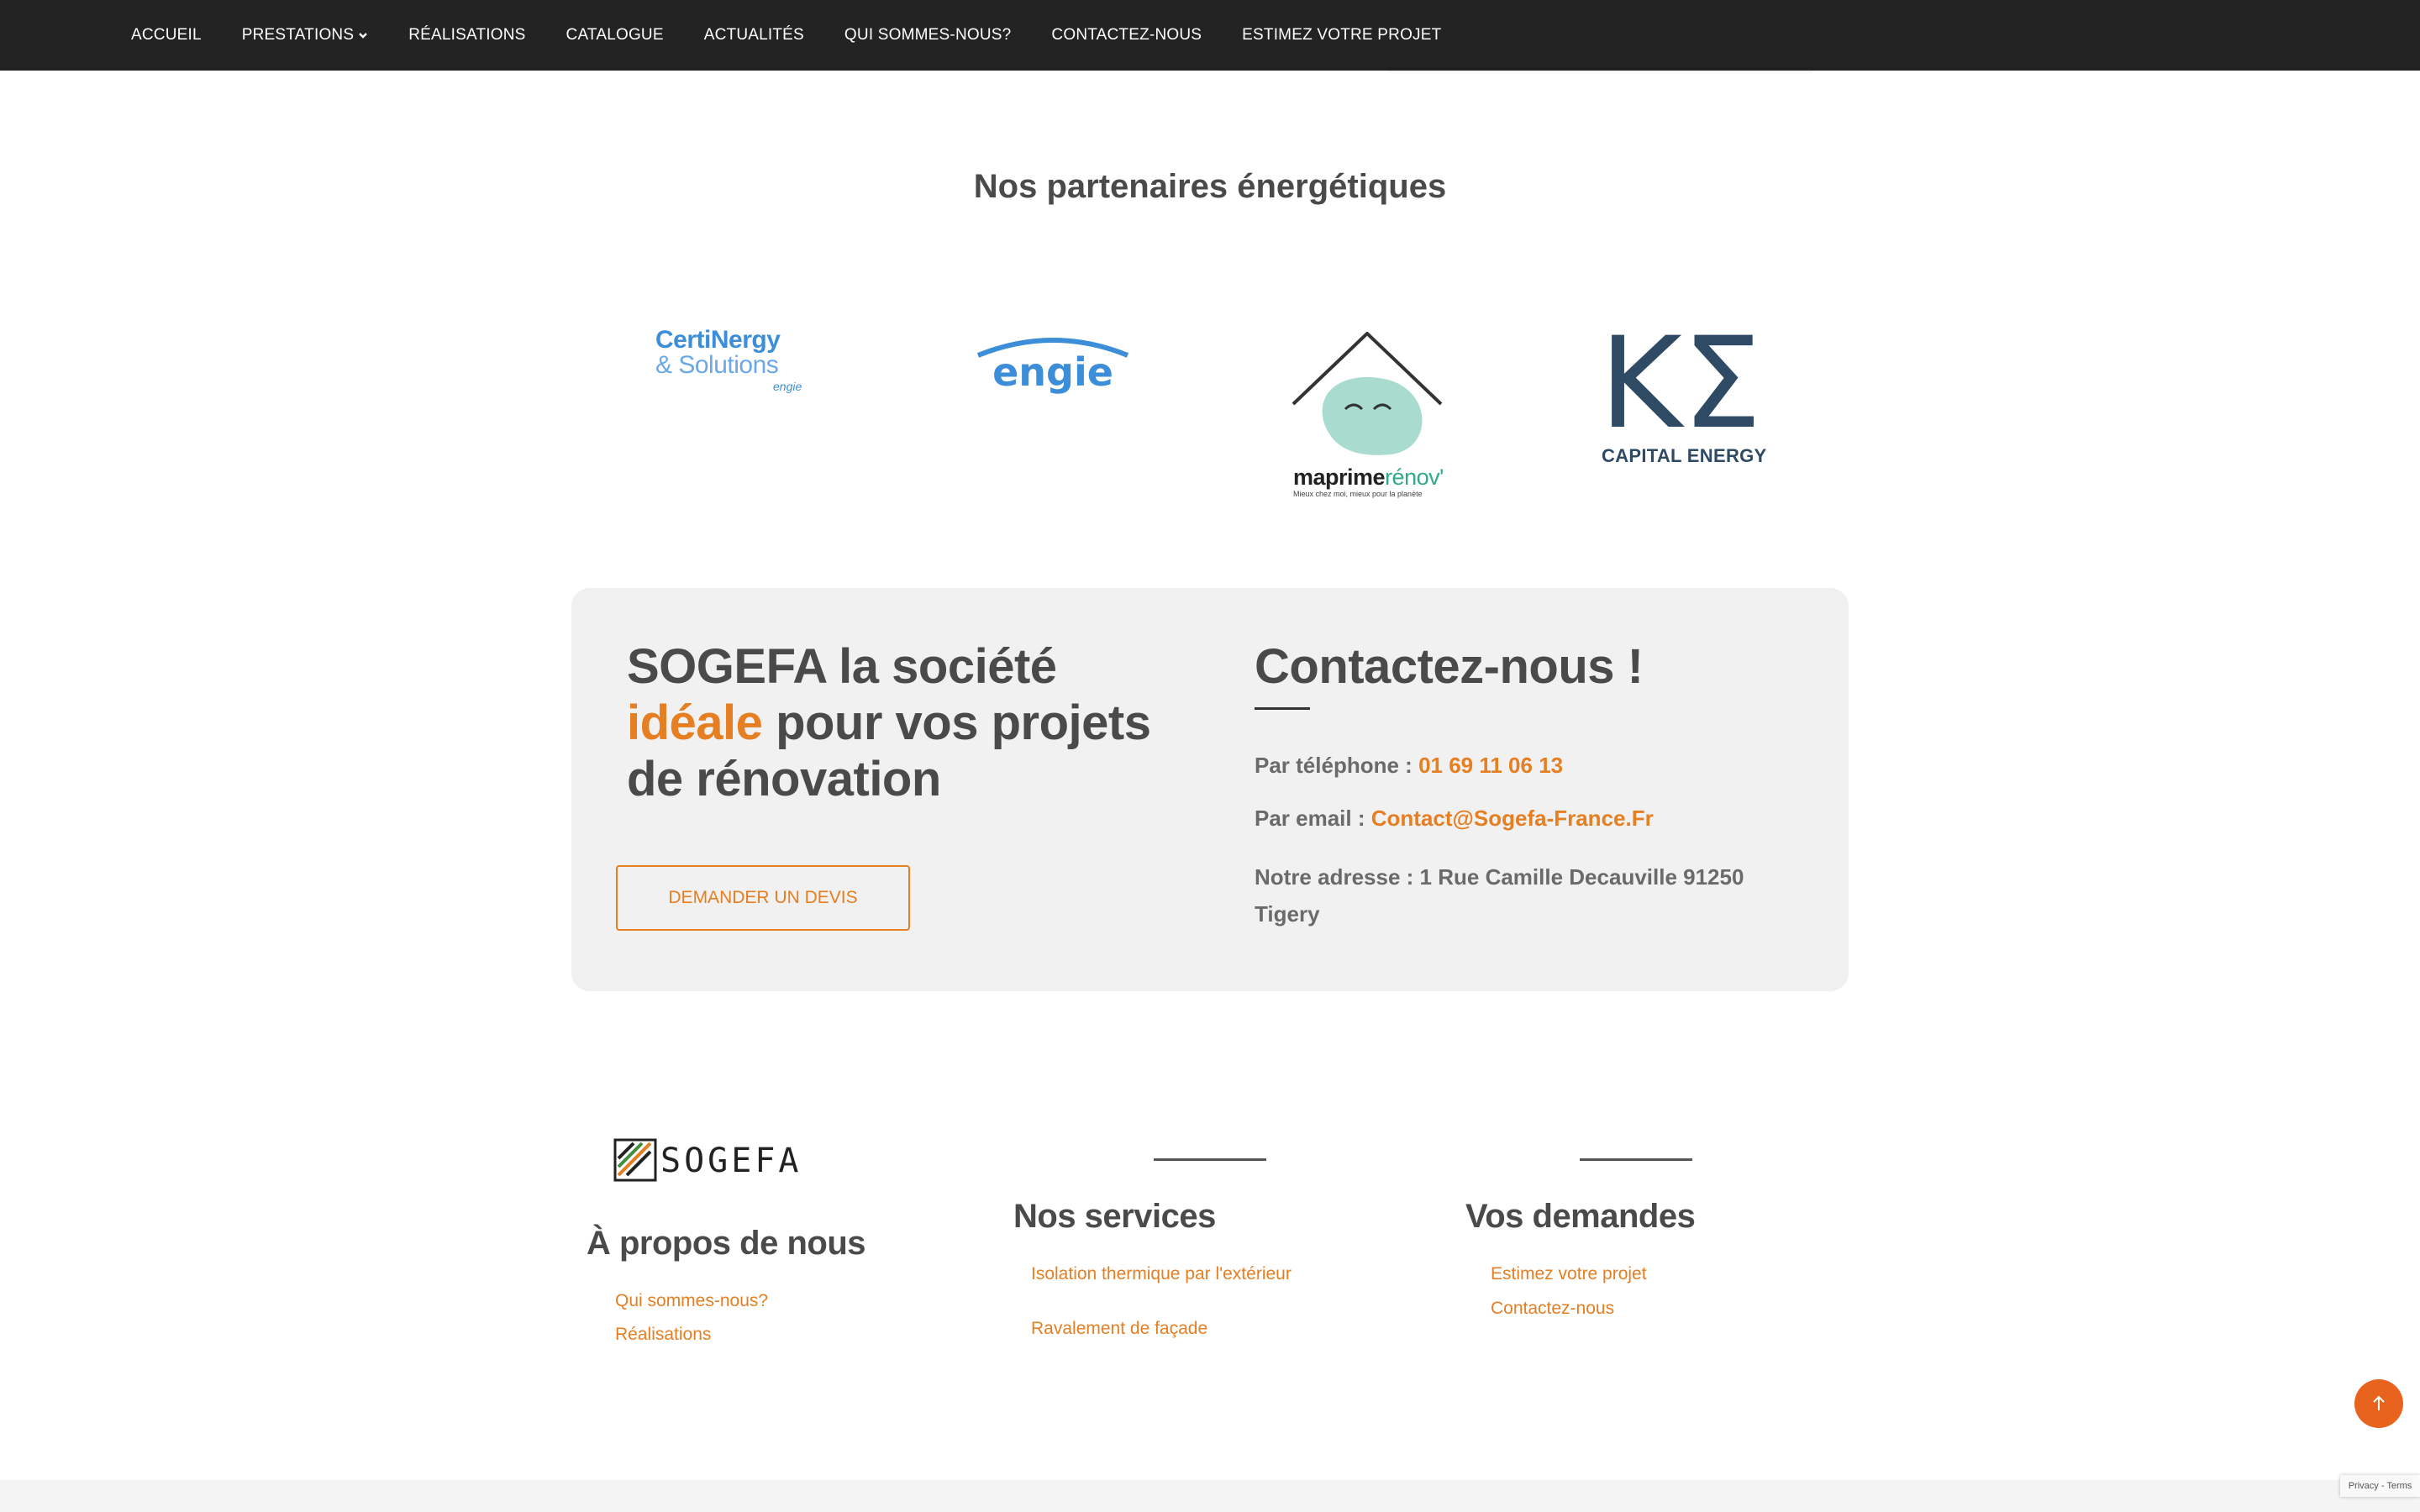  Describe the element at coordinates (635, 1160) in the screenshot. I see `sogefa-logo-mark` at that location.